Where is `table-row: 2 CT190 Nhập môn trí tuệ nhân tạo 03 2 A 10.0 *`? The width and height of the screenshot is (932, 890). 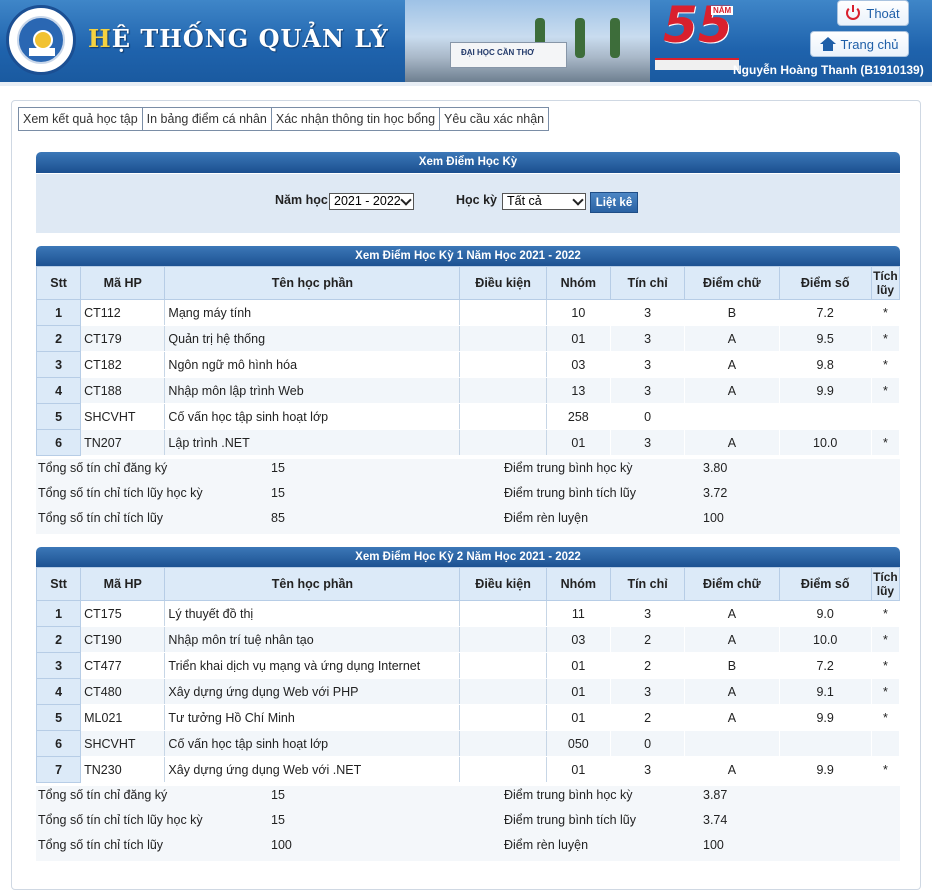
table-row: 2 CT190 Nhập môn trí tuệ nhân tạo 03 2 A 10.0 * is located at coordinates (468, 639).